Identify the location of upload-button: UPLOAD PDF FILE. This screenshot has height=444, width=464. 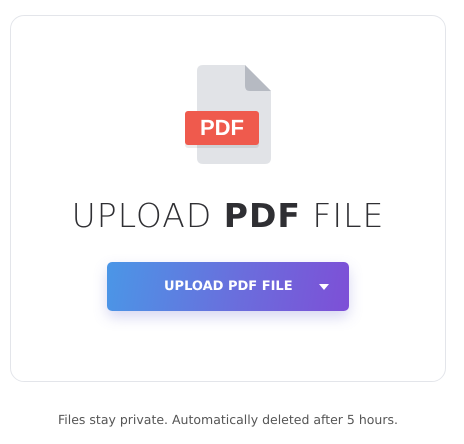
(228, 286).